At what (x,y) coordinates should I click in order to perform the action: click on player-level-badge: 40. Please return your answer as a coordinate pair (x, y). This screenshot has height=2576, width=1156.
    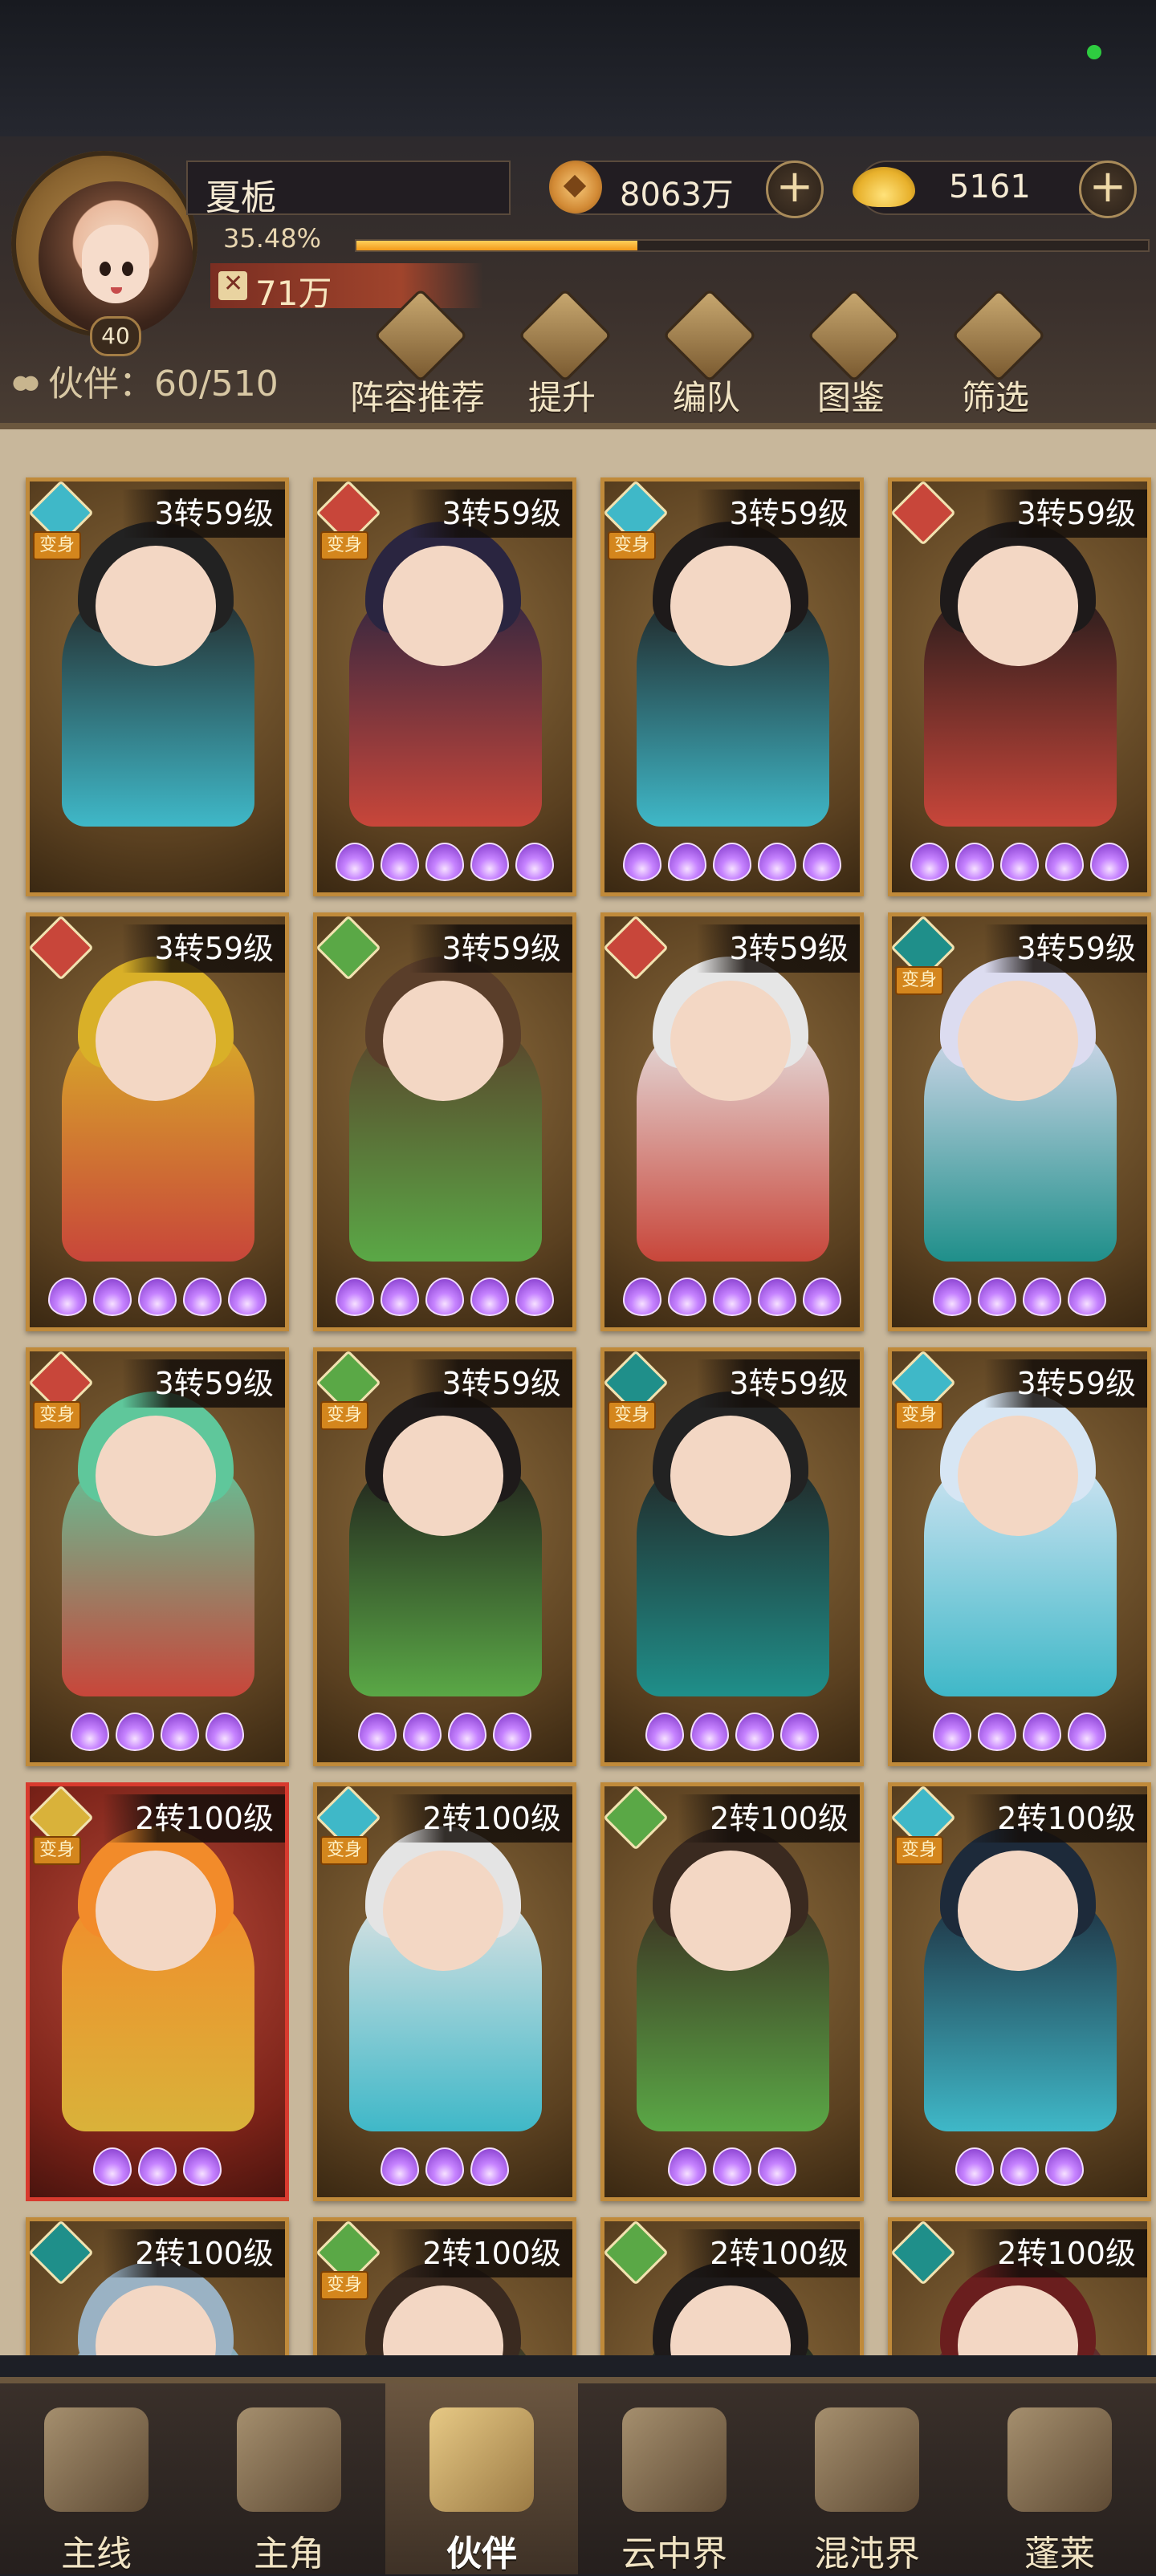
    Looking at the image, I should click on (116, 336).